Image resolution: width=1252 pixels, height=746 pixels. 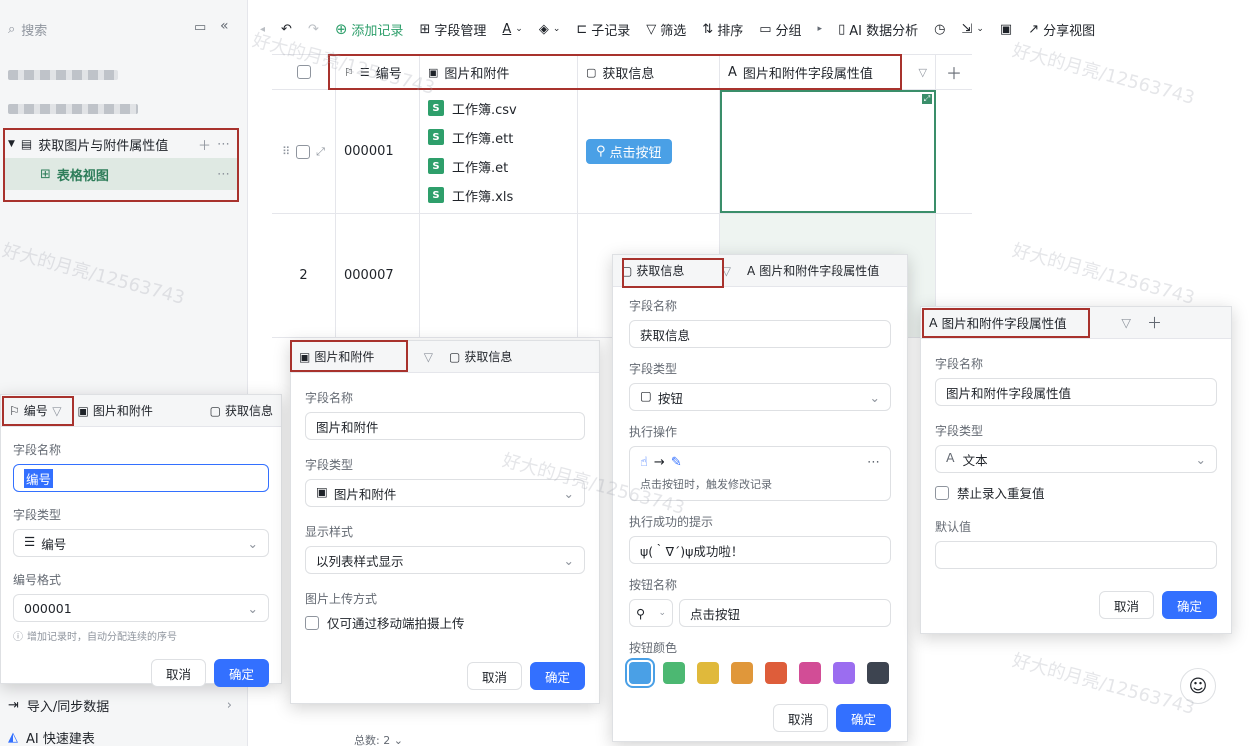 I want to click on tab-attachment: ▣ 图片和附件 ▽, so click(x=366, y=356).